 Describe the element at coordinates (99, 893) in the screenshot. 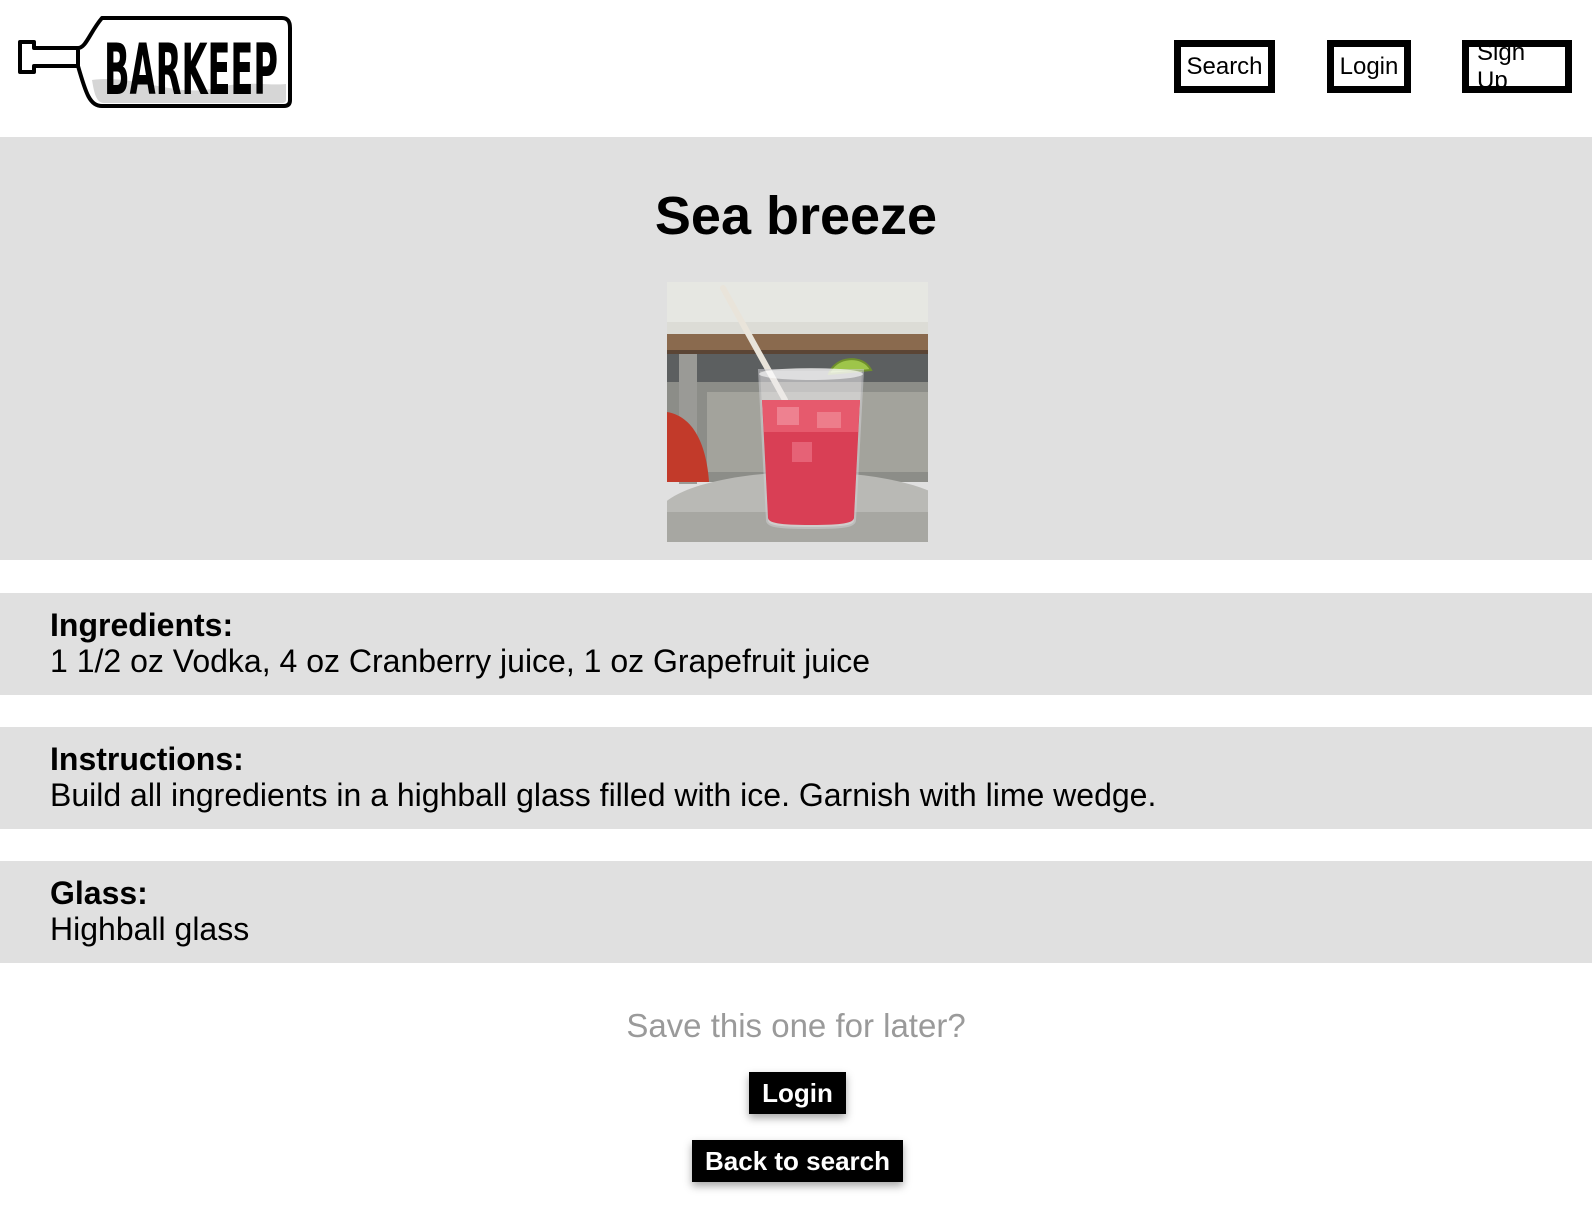

I see `glass-label: Glass:` at that location.